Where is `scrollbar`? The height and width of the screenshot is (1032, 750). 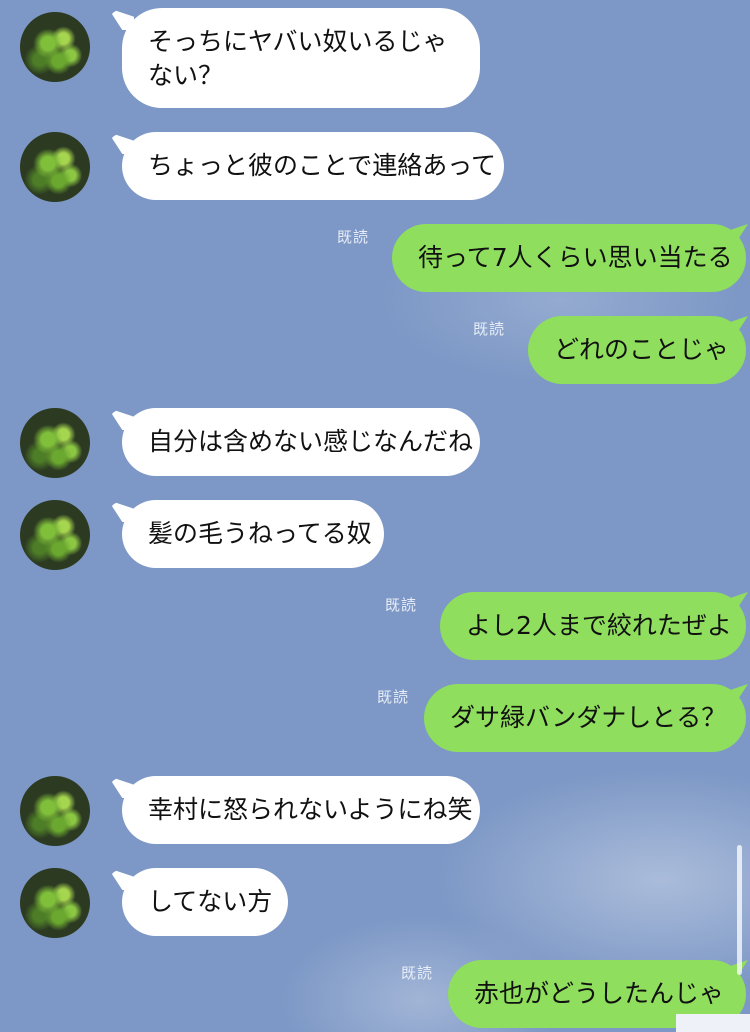 scrollbar is located at coordinates (739, 910).